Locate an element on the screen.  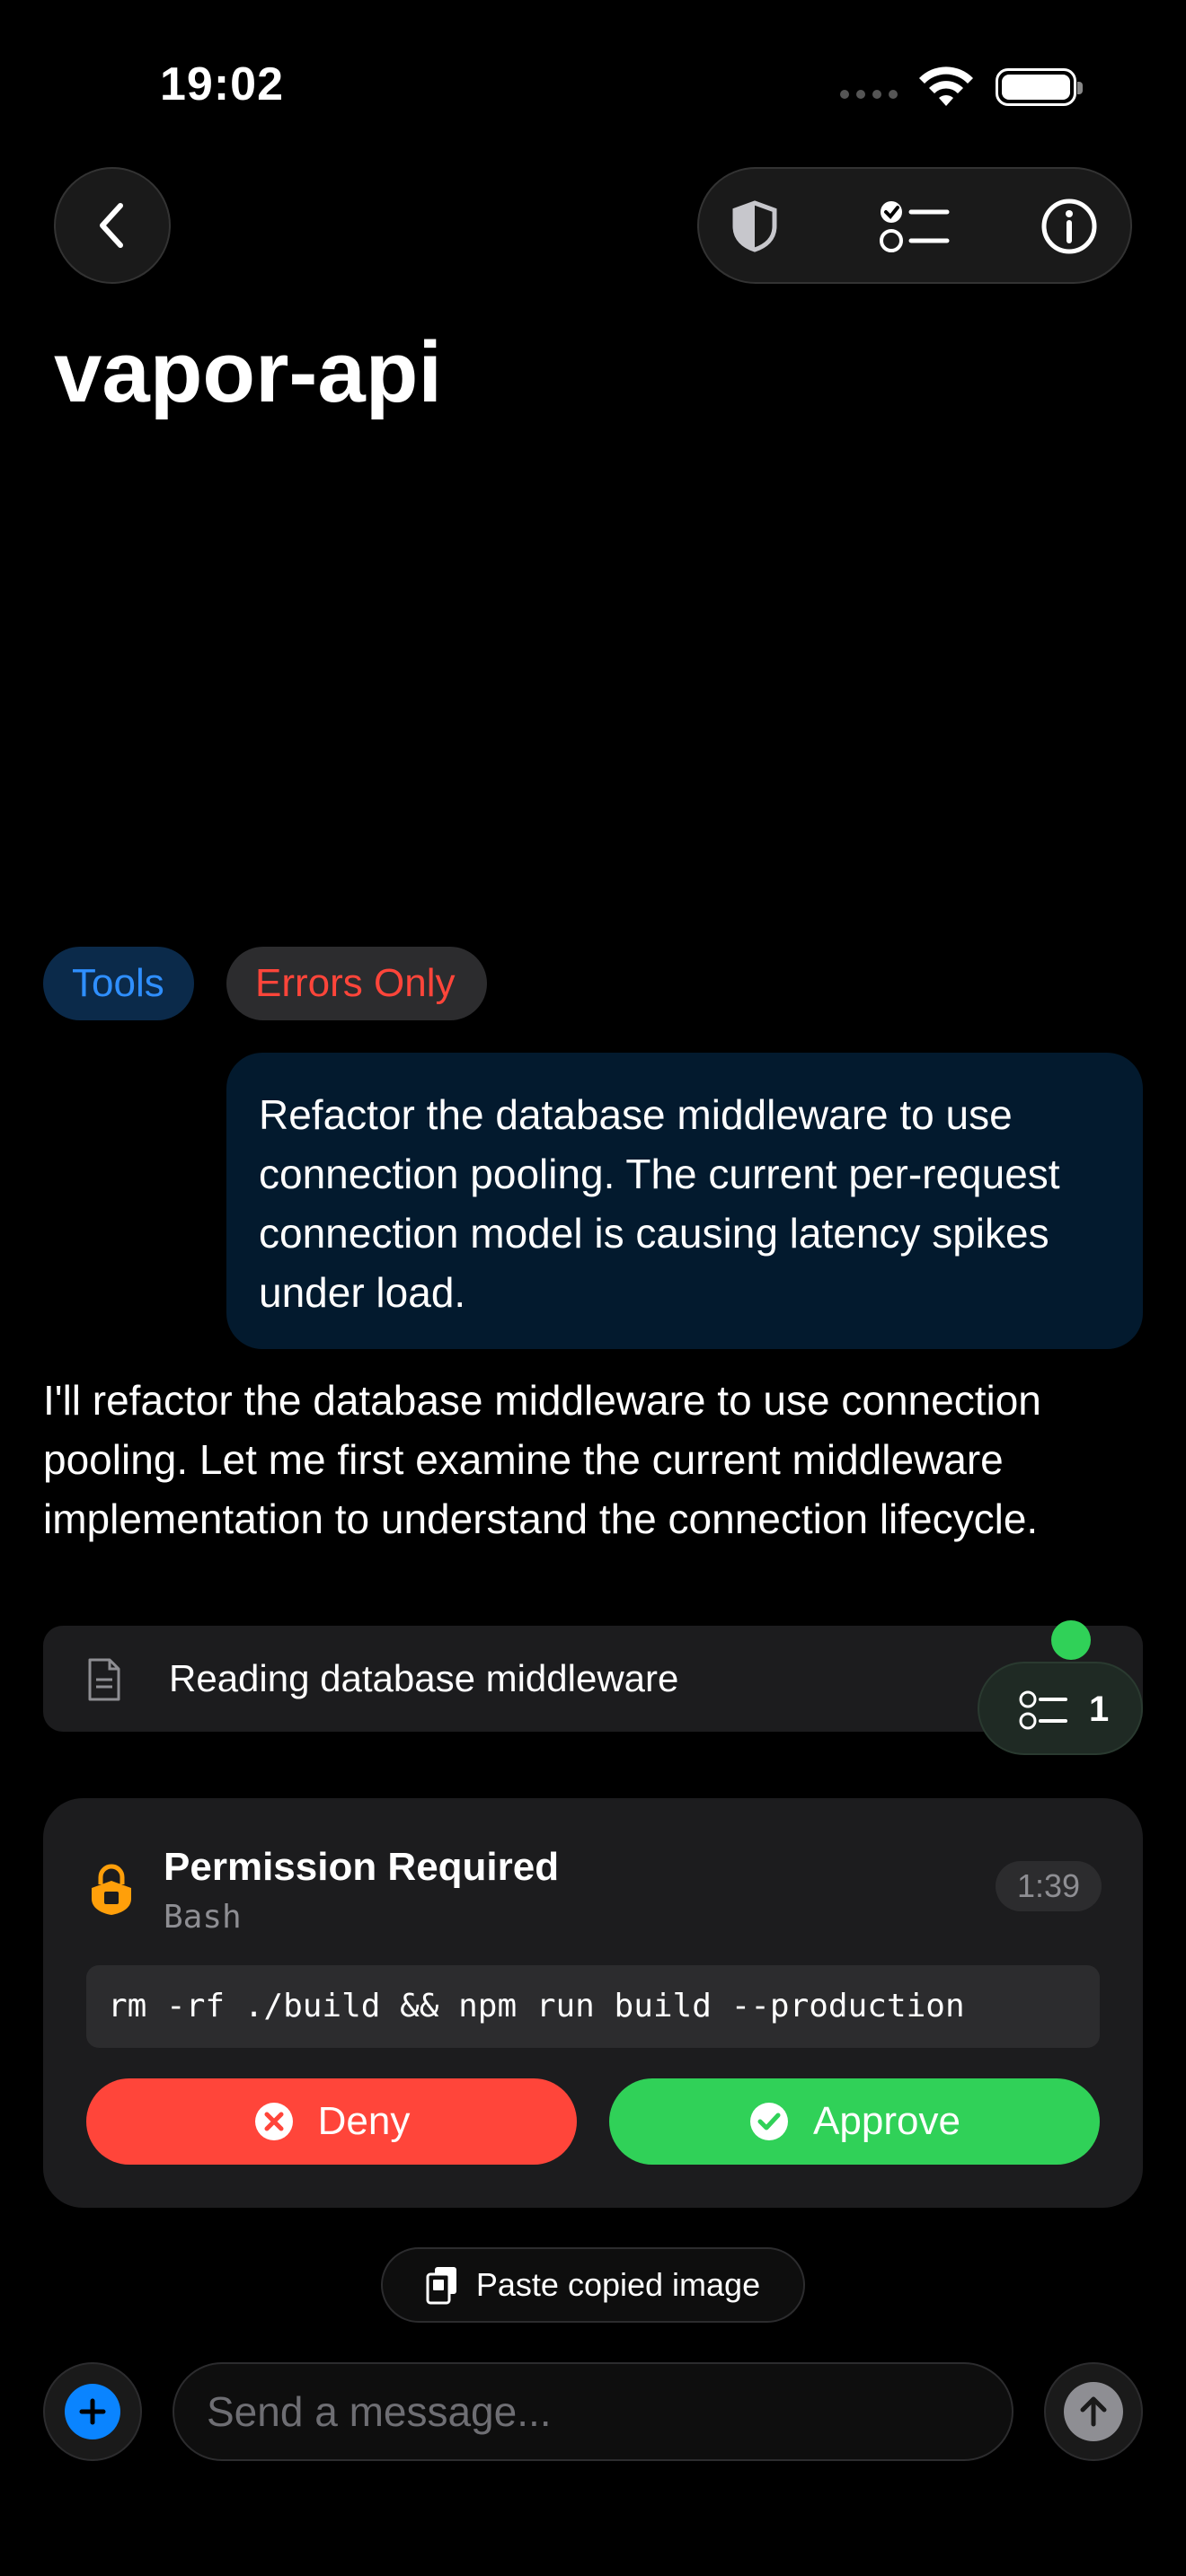
paste-image-label: Paste copied image is located at coordinates (618, 2284).